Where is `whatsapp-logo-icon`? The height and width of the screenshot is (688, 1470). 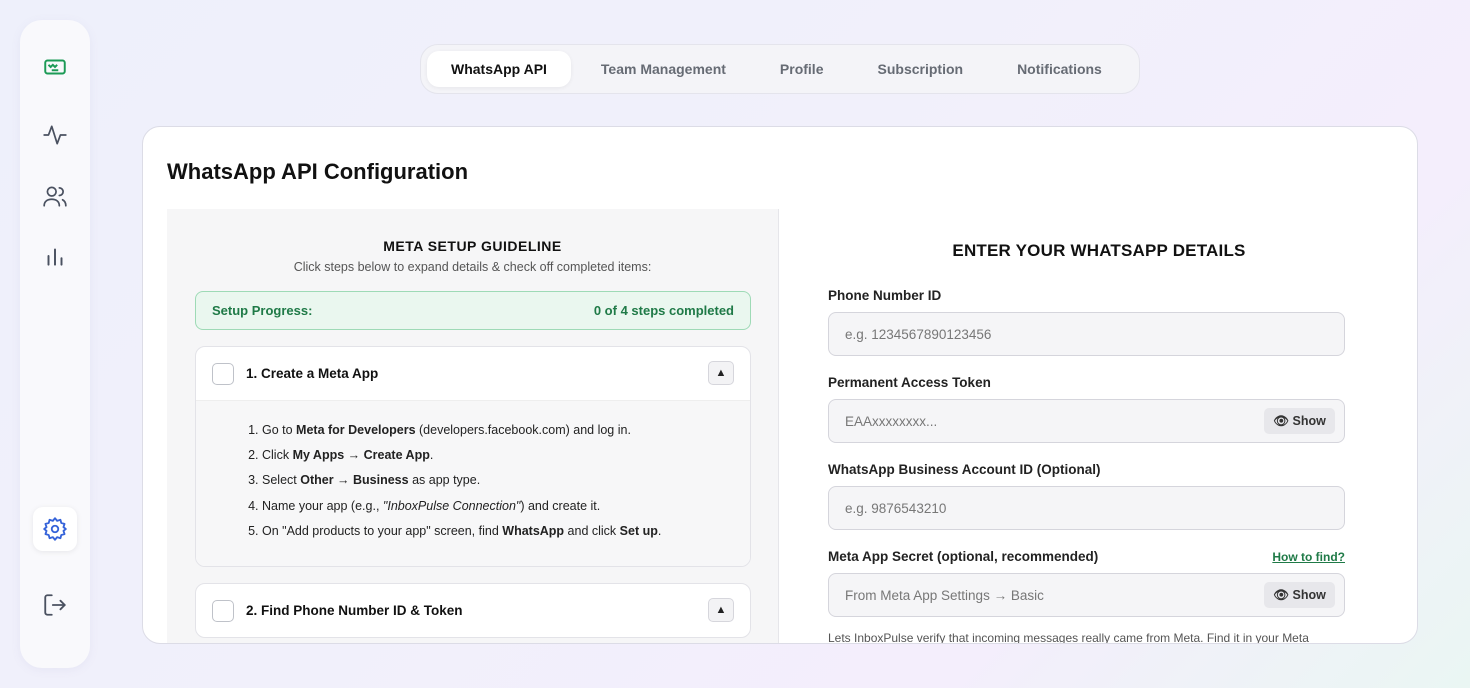 whatsapp-logo-icon is located at coordinates (55, 67).